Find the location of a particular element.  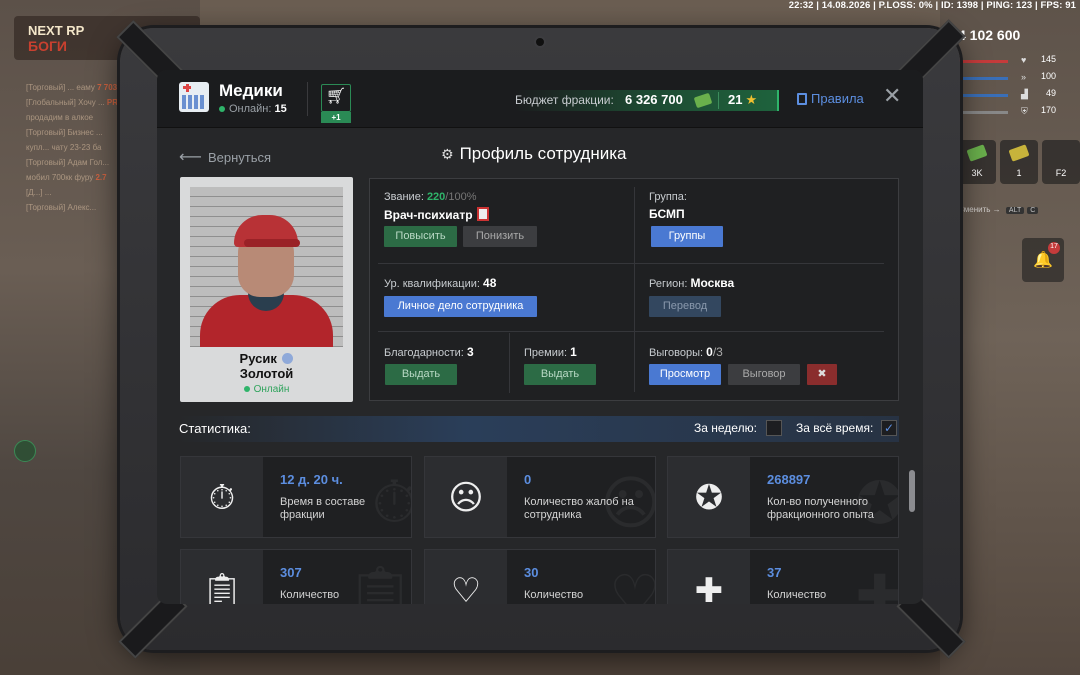

money-value: 4 102 600 is located at coordinates (989, 35).